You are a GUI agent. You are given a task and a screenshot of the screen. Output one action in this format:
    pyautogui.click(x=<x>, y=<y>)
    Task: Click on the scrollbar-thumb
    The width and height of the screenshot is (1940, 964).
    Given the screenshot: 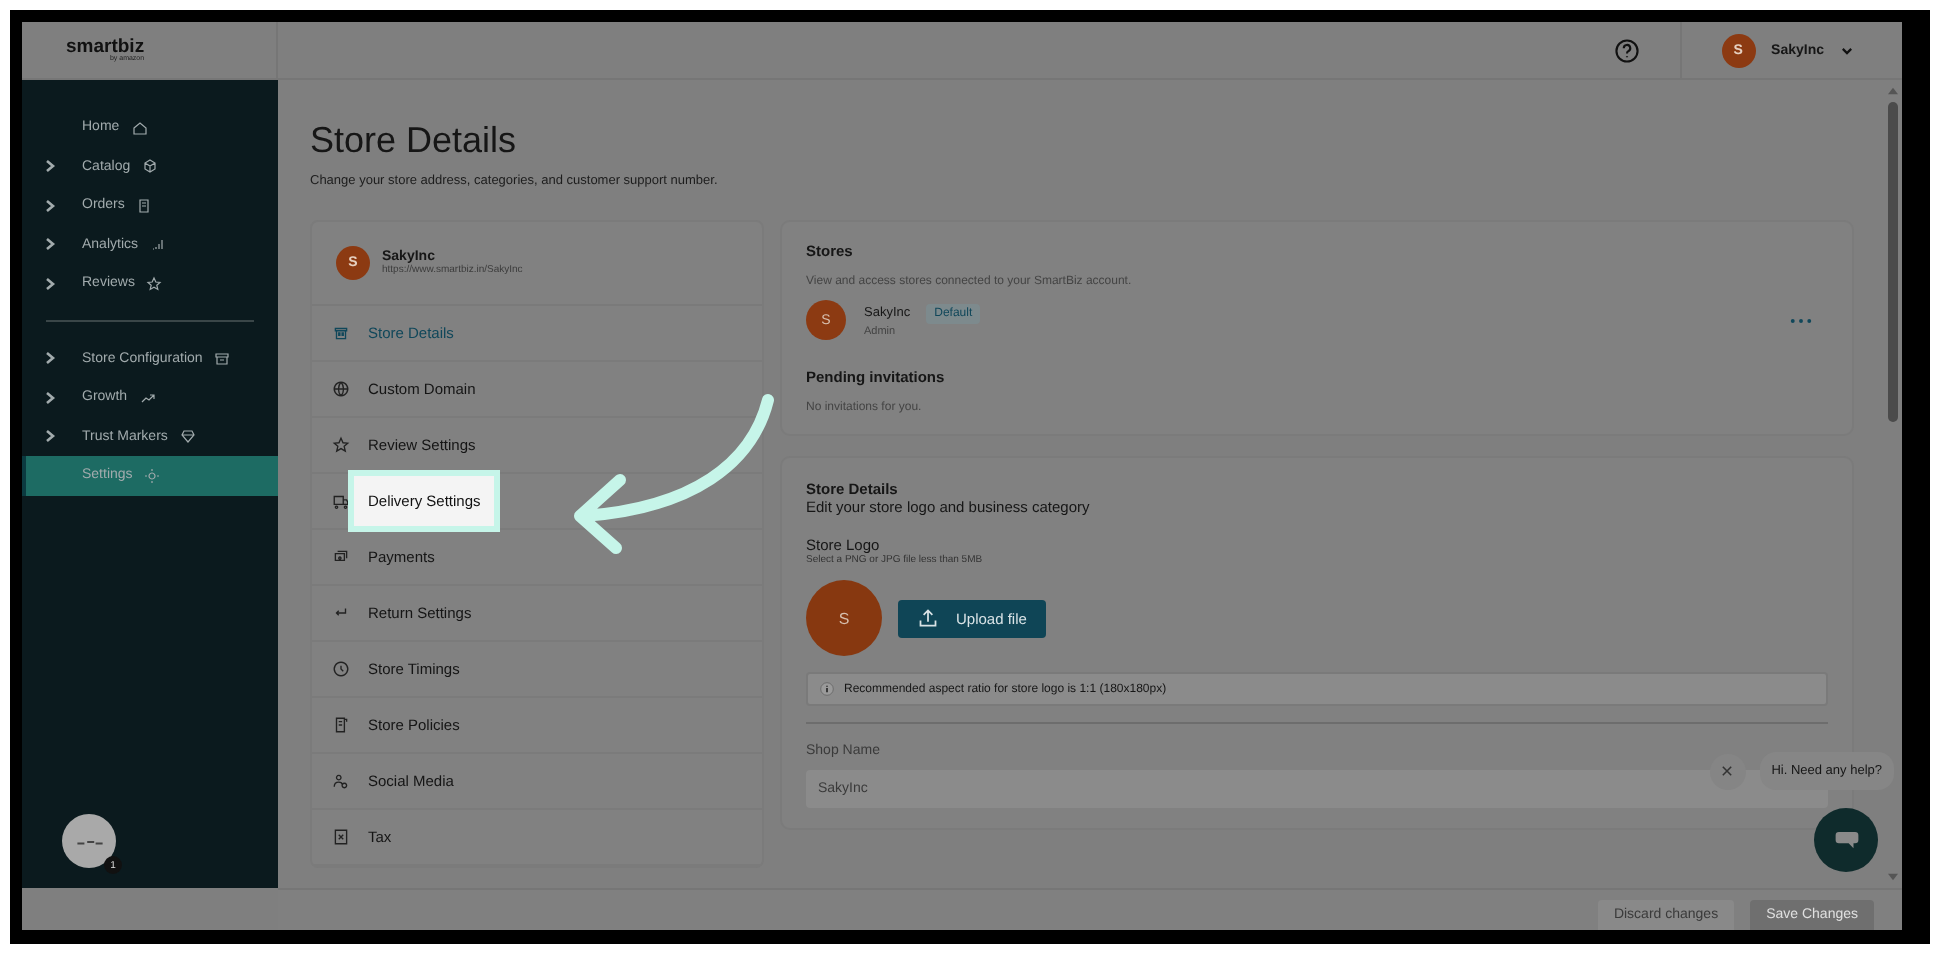 What is the action you would take?
    pyautogui.click(x=1892, y=262)
    